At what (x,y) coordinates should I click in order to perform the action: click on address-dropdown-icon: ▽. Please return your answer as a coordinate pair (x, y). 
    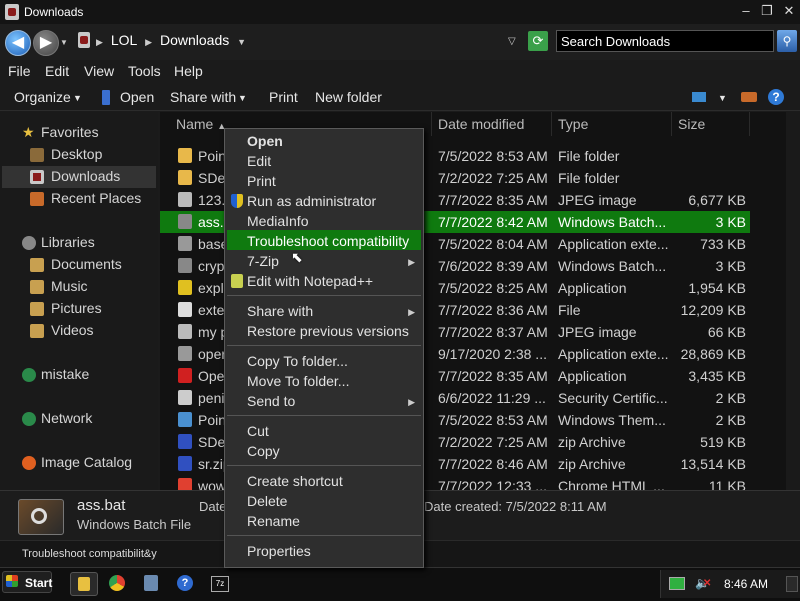
    Looking at the image, I should click on (512, 41).